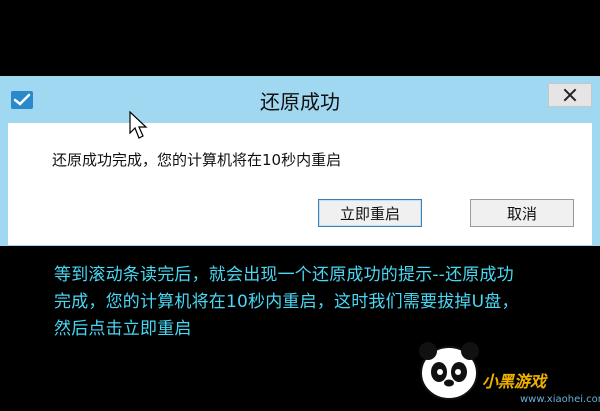 Image resolution: width=600 pixels, height=411 pixels. Describe the element at coordinates (449, 371) in the screenshot. I see `panda-mascot-logo` at that location.